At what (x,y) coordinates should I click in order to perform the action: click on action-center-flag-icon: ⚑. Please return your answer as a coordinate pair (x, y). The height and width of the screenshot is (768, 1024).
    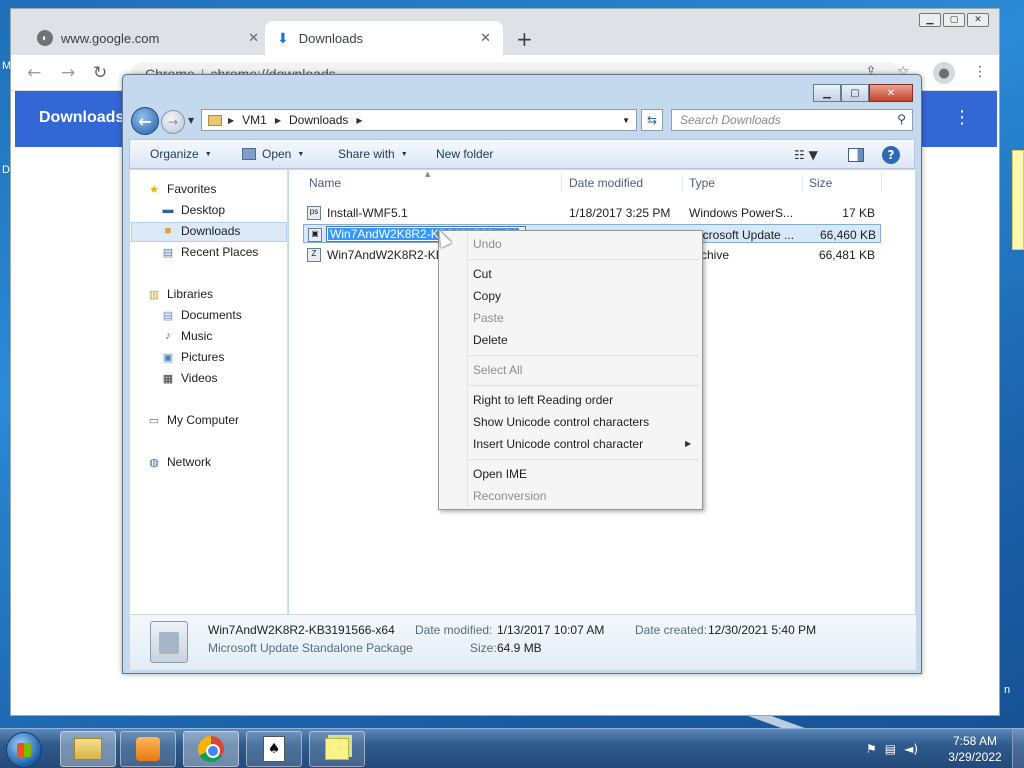
    Looking at the image, I should click on (871, 749).